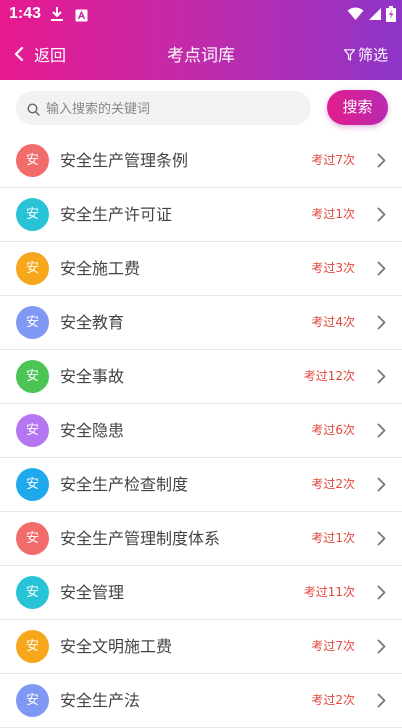  I want to click on list-item: 安 安全教育 考过4次, so click(201, 323).